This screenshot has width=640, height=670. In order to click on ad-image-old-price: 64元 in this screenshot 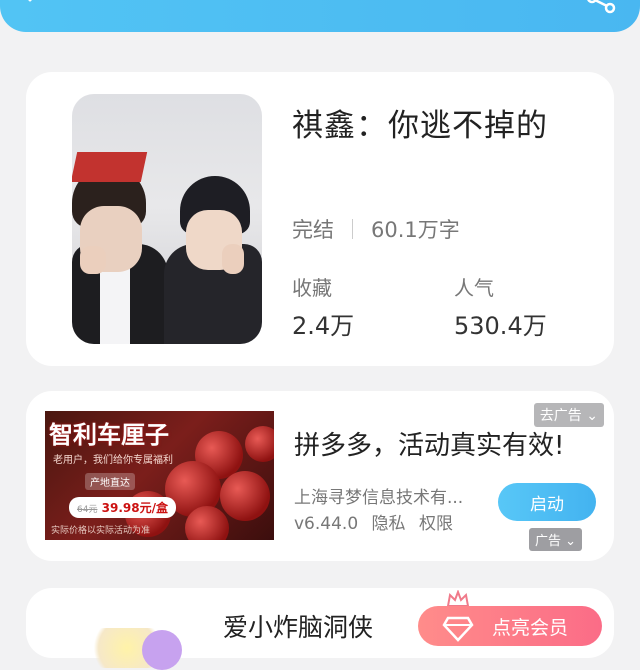, I will do `click(87, 510)`.